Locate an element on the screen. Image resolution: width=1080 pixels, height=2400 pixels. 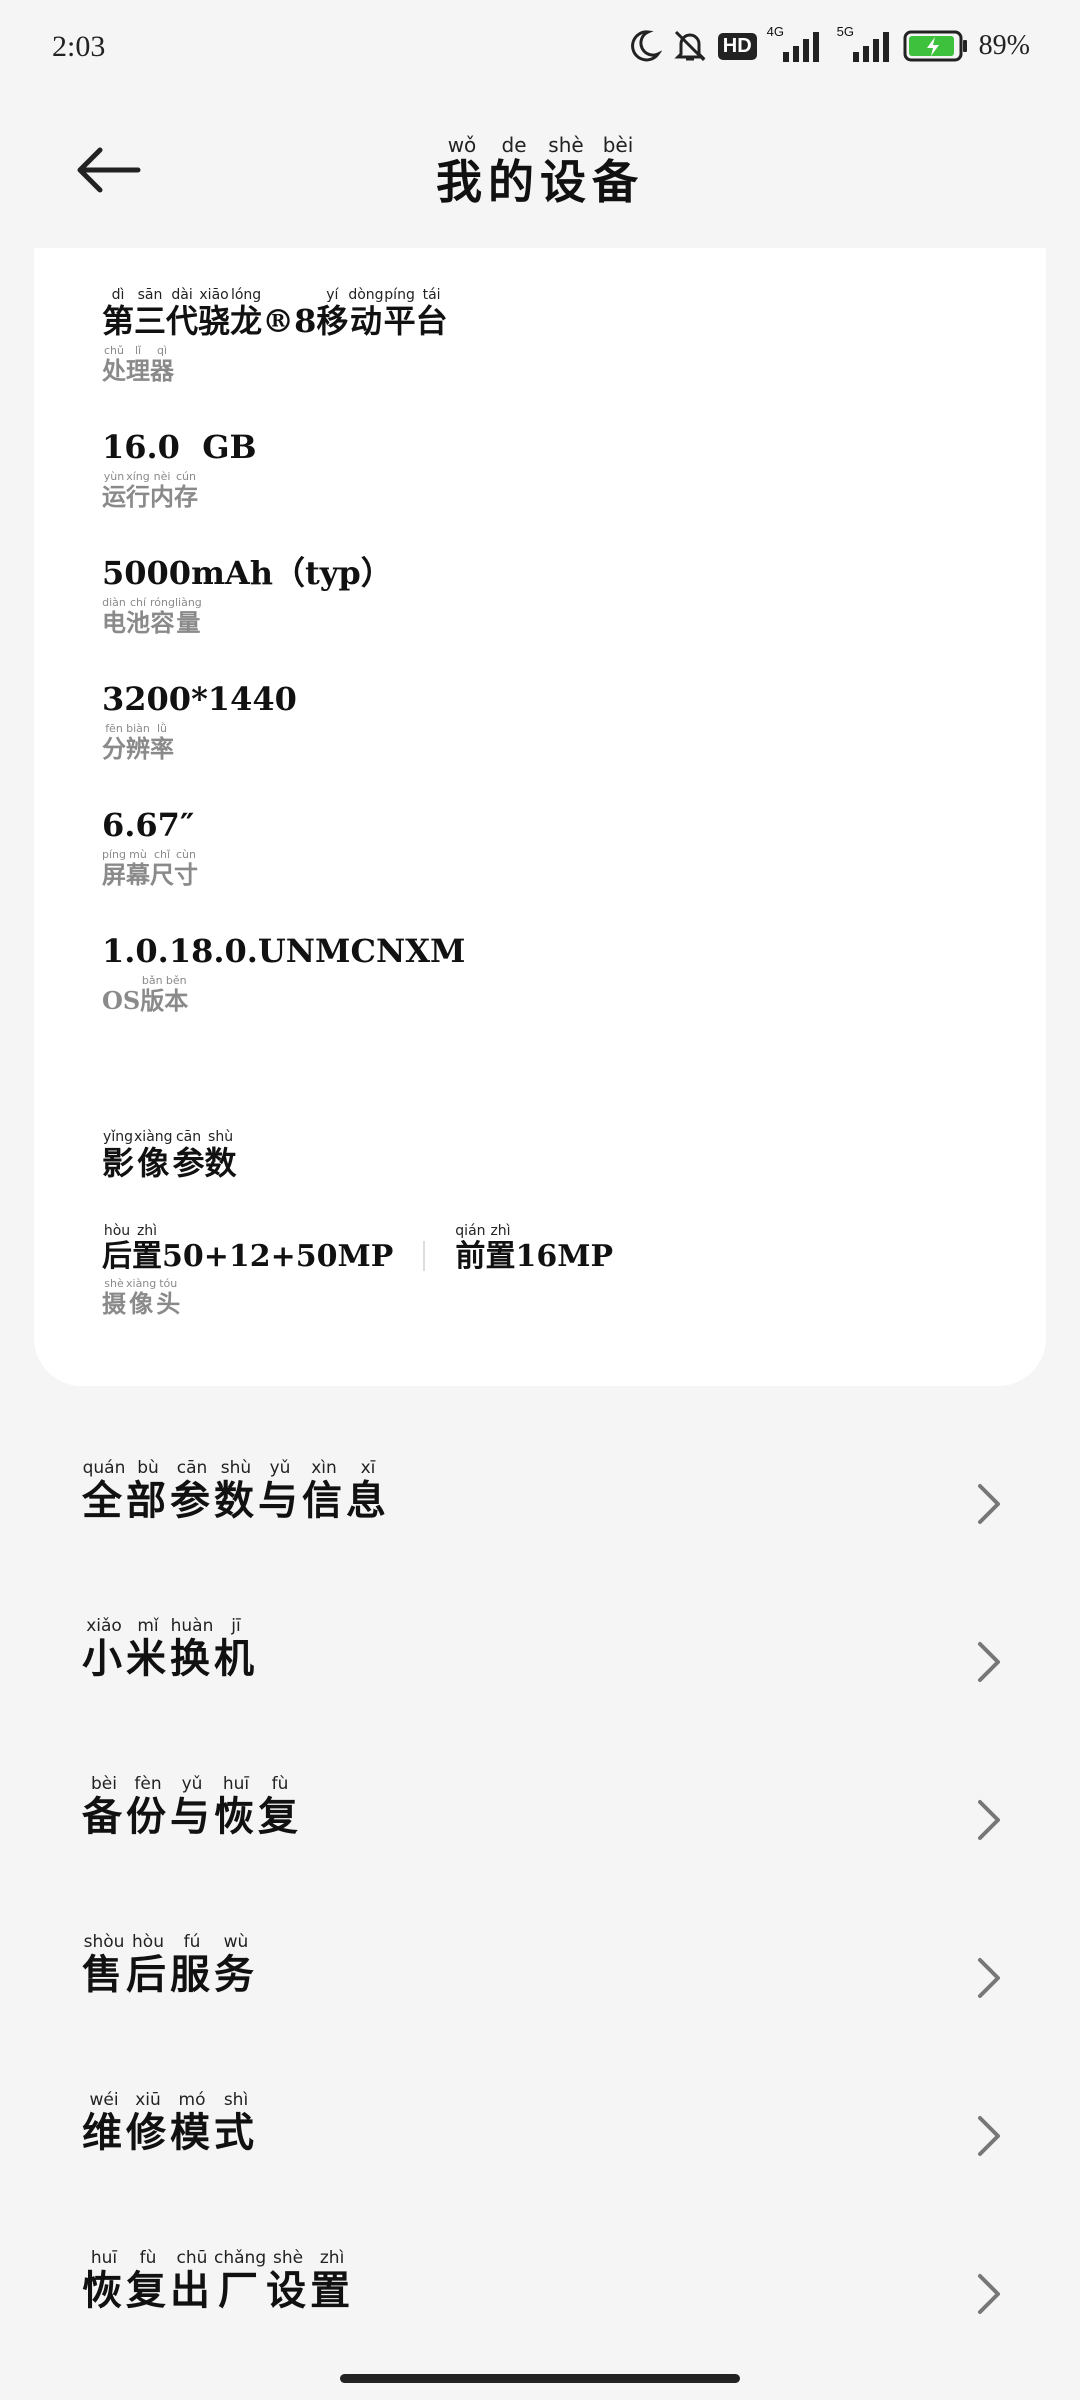
front-camera-label: 前qián置zhì is located at coordinates (485, 1248).